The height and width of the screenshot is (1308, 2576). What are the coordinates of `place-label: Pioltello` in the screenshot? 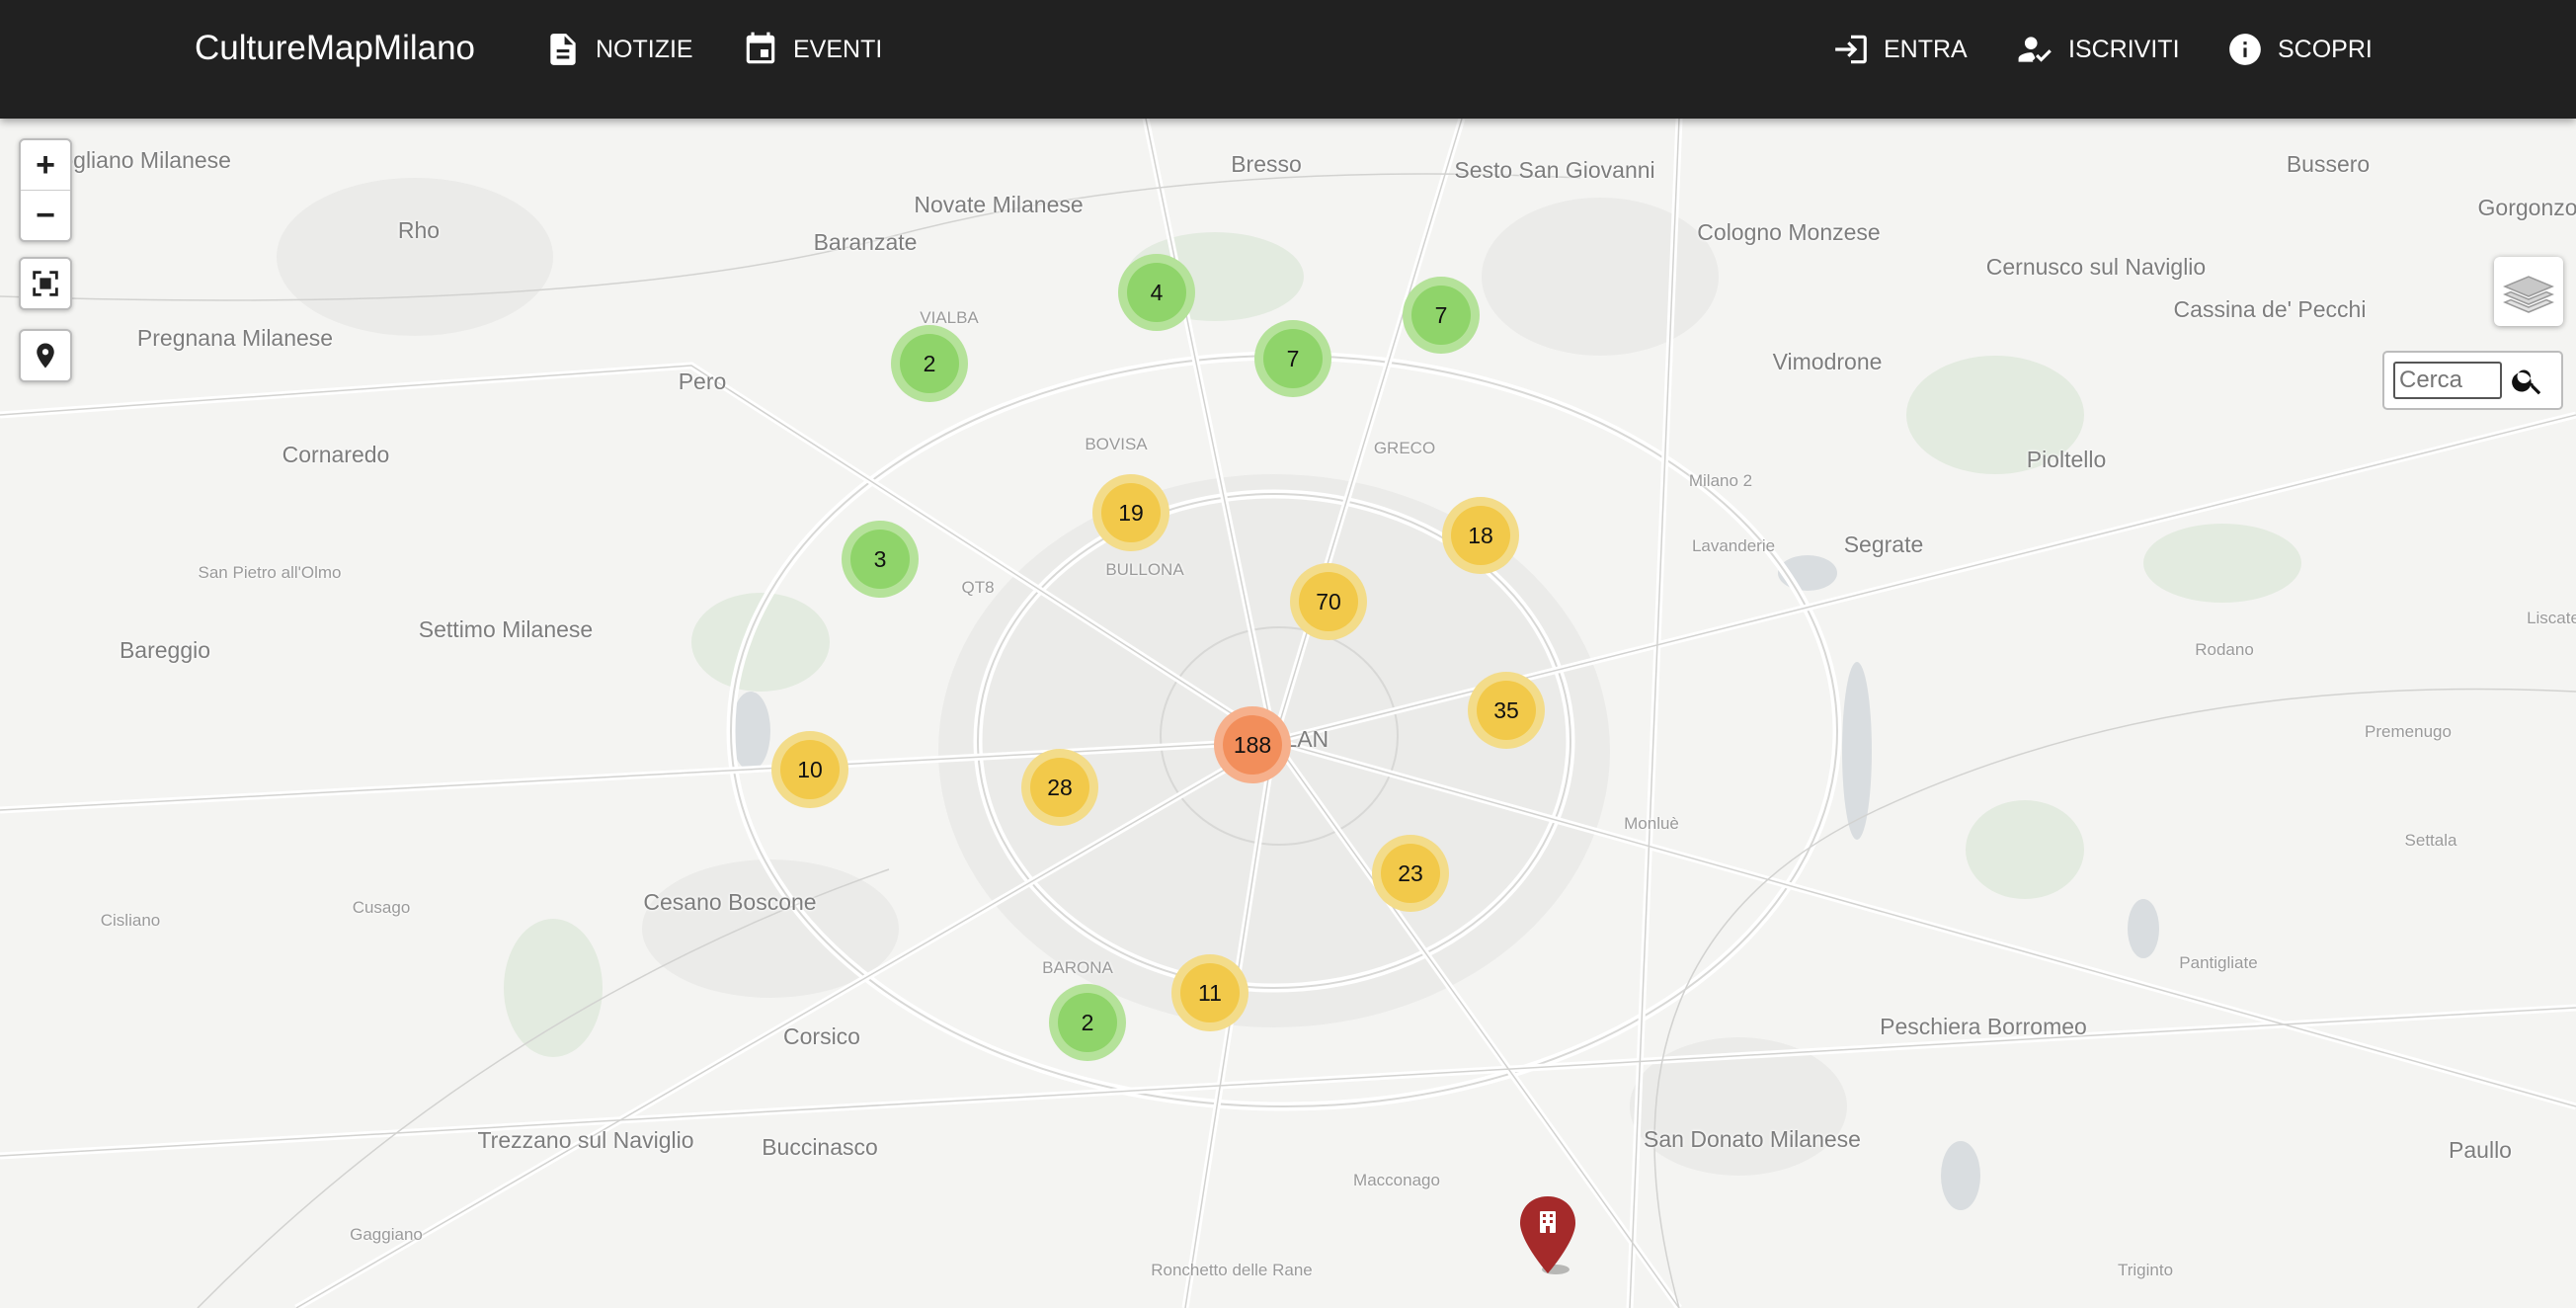 It's located at (2066, 459).